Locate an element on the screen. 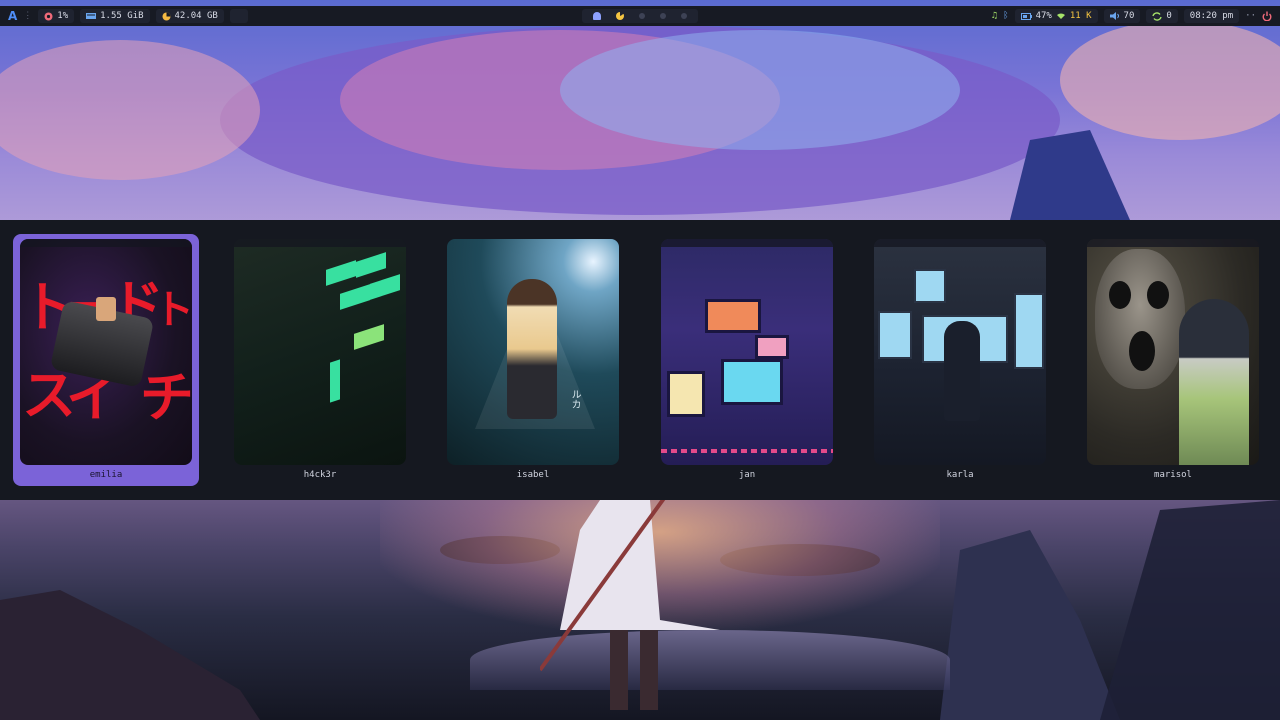  wallpaper-card-marisol: marisol is located at coordinates (1173, 360).